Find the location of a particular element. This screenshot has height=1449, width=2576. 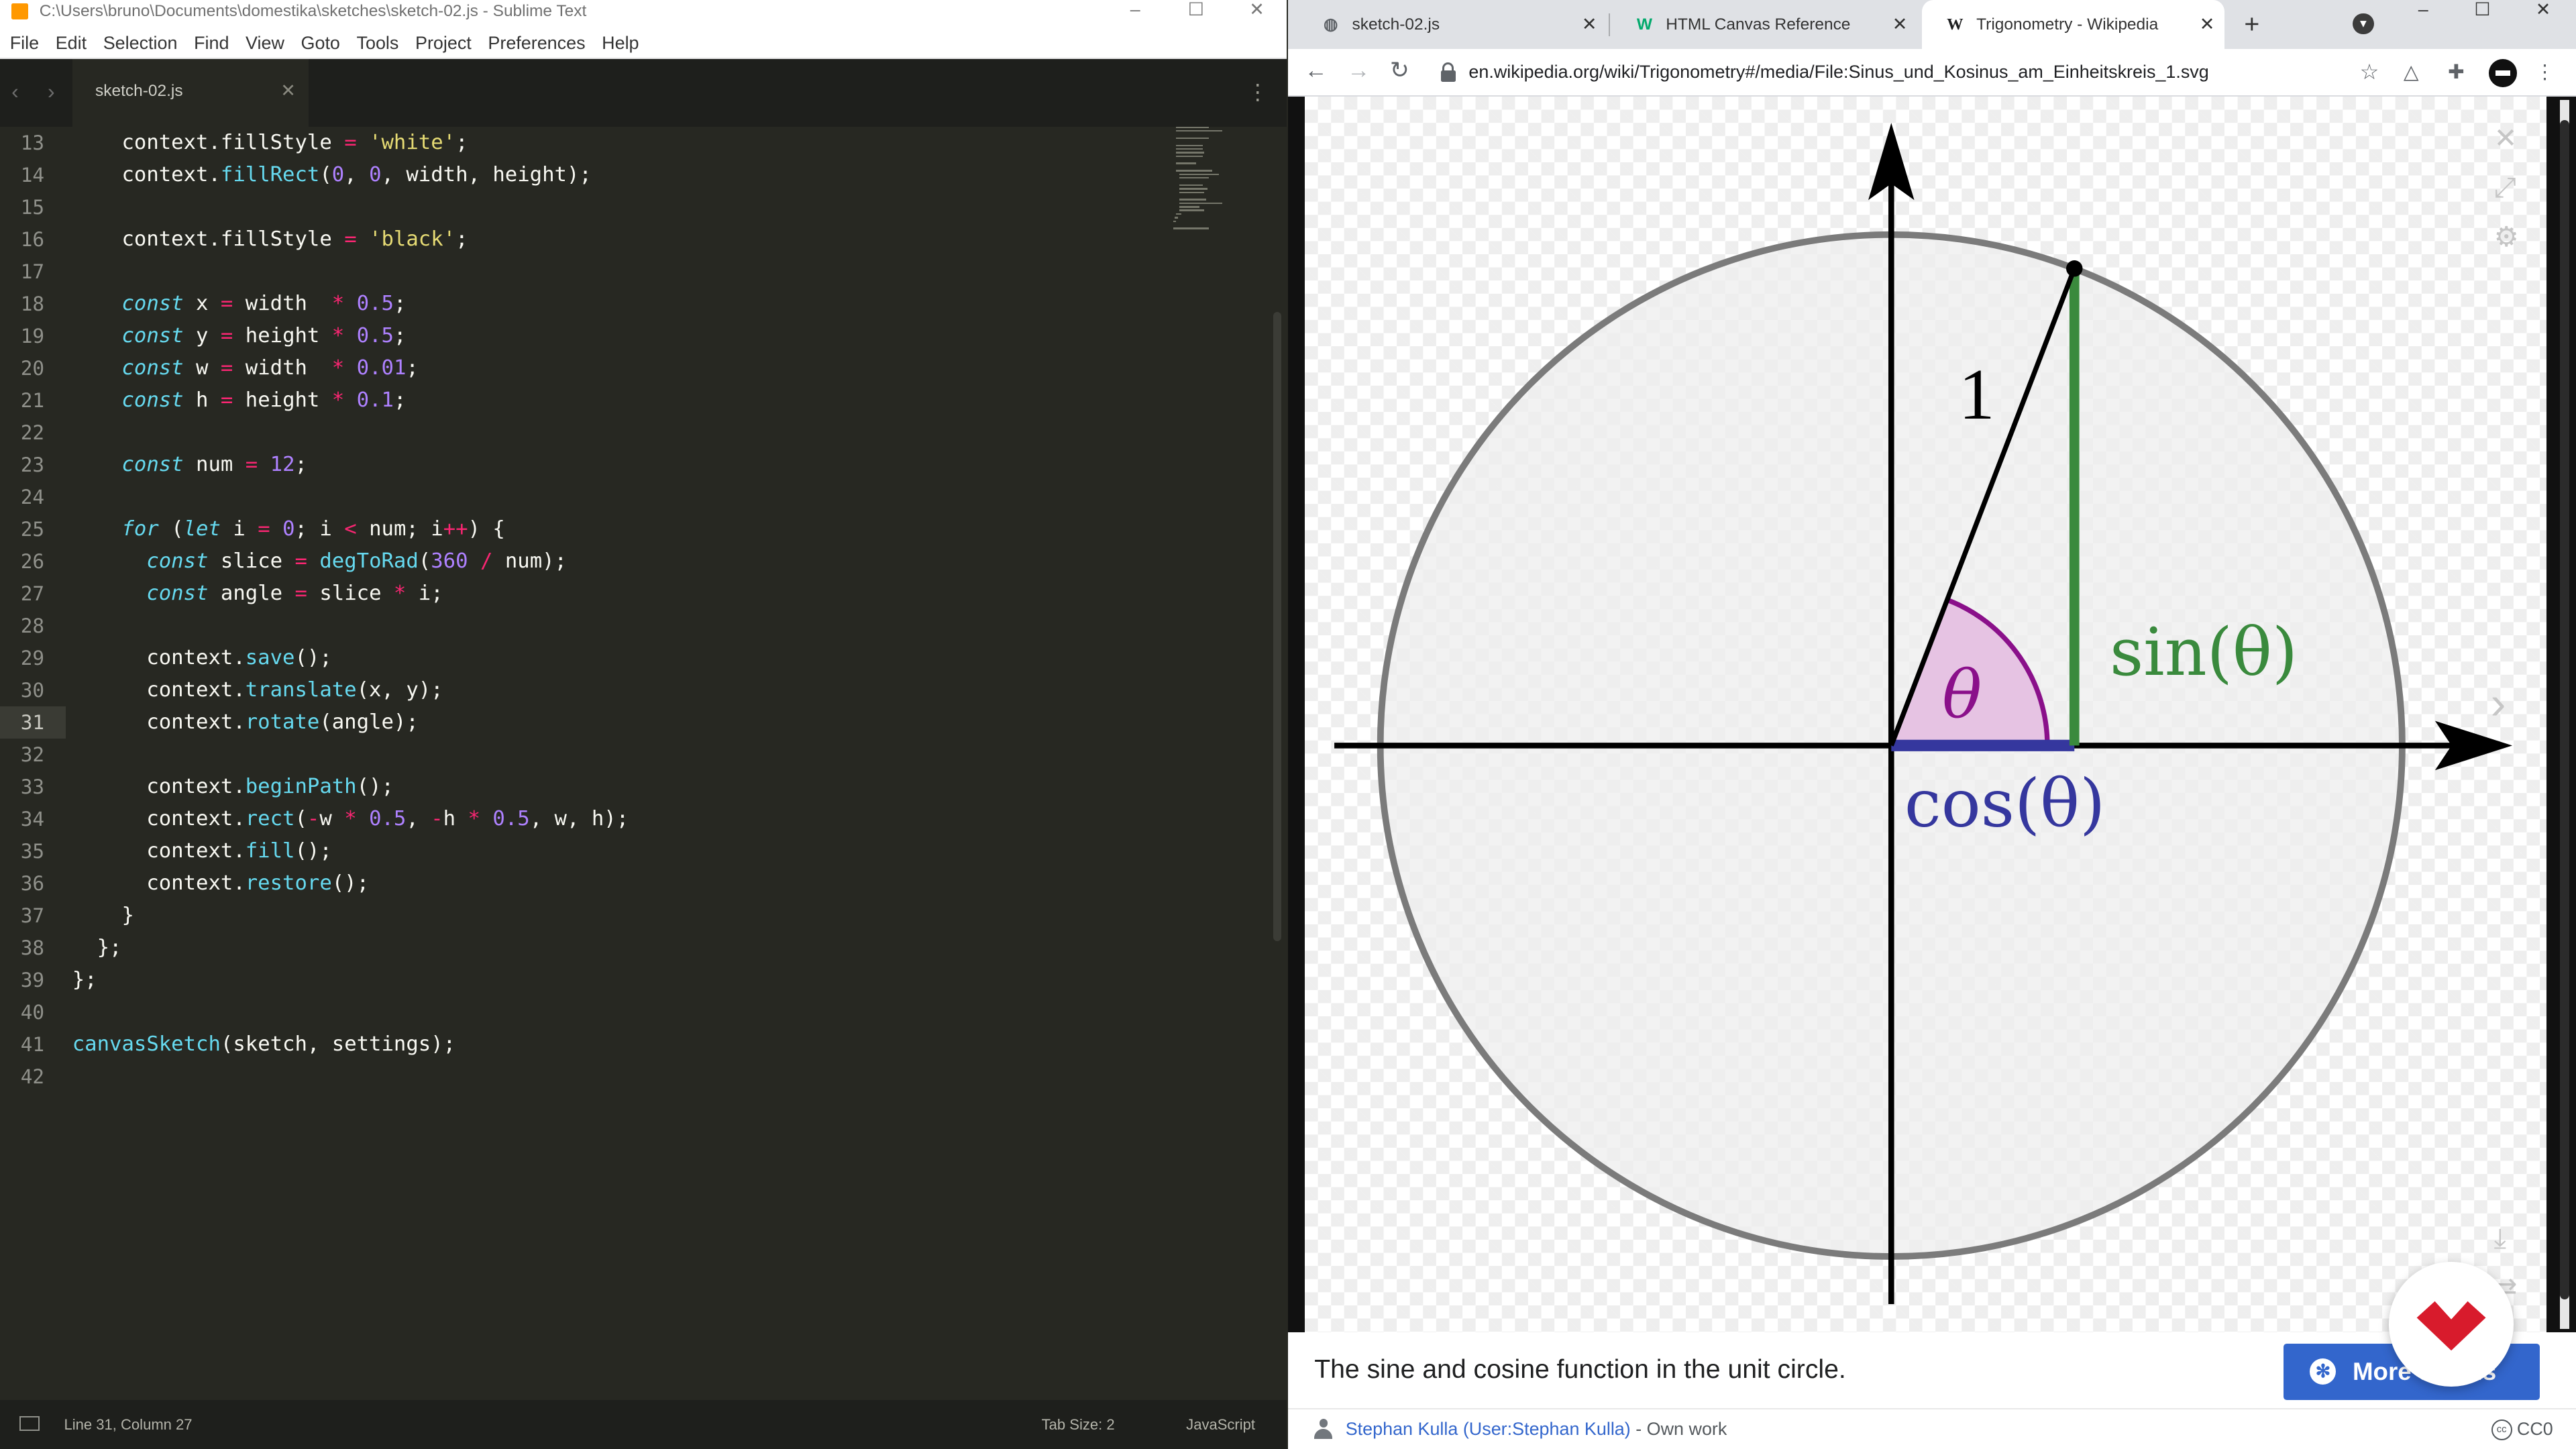

globe-icon: ◍ is located at coordinates (1330, 24).